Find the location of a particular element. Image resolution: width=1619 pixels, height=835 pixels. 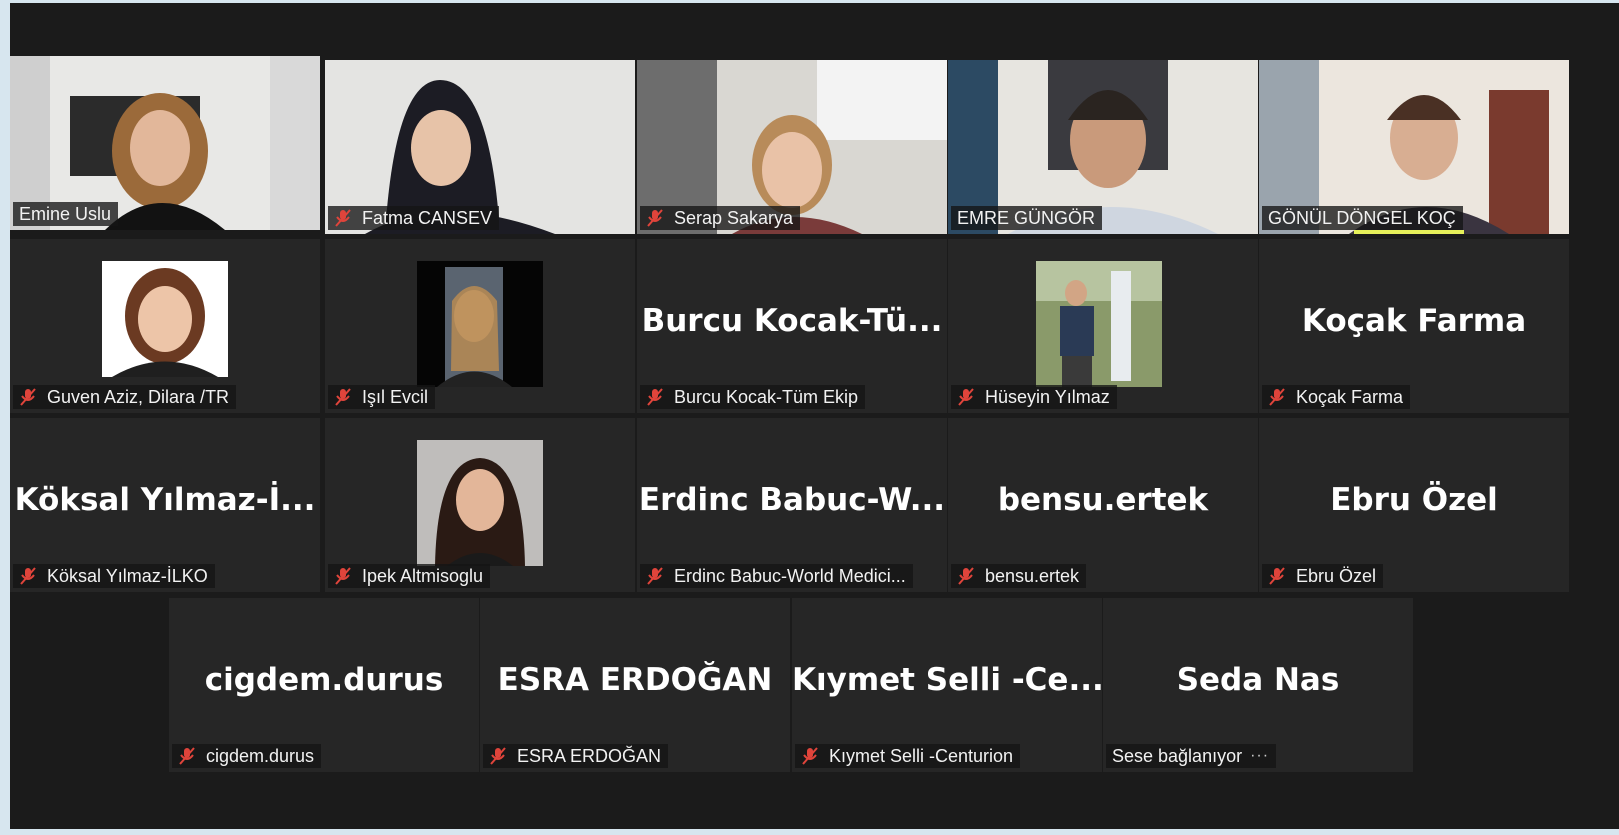

participant-name-bar: Ebru Özel is located at coordinates (1323, 576).